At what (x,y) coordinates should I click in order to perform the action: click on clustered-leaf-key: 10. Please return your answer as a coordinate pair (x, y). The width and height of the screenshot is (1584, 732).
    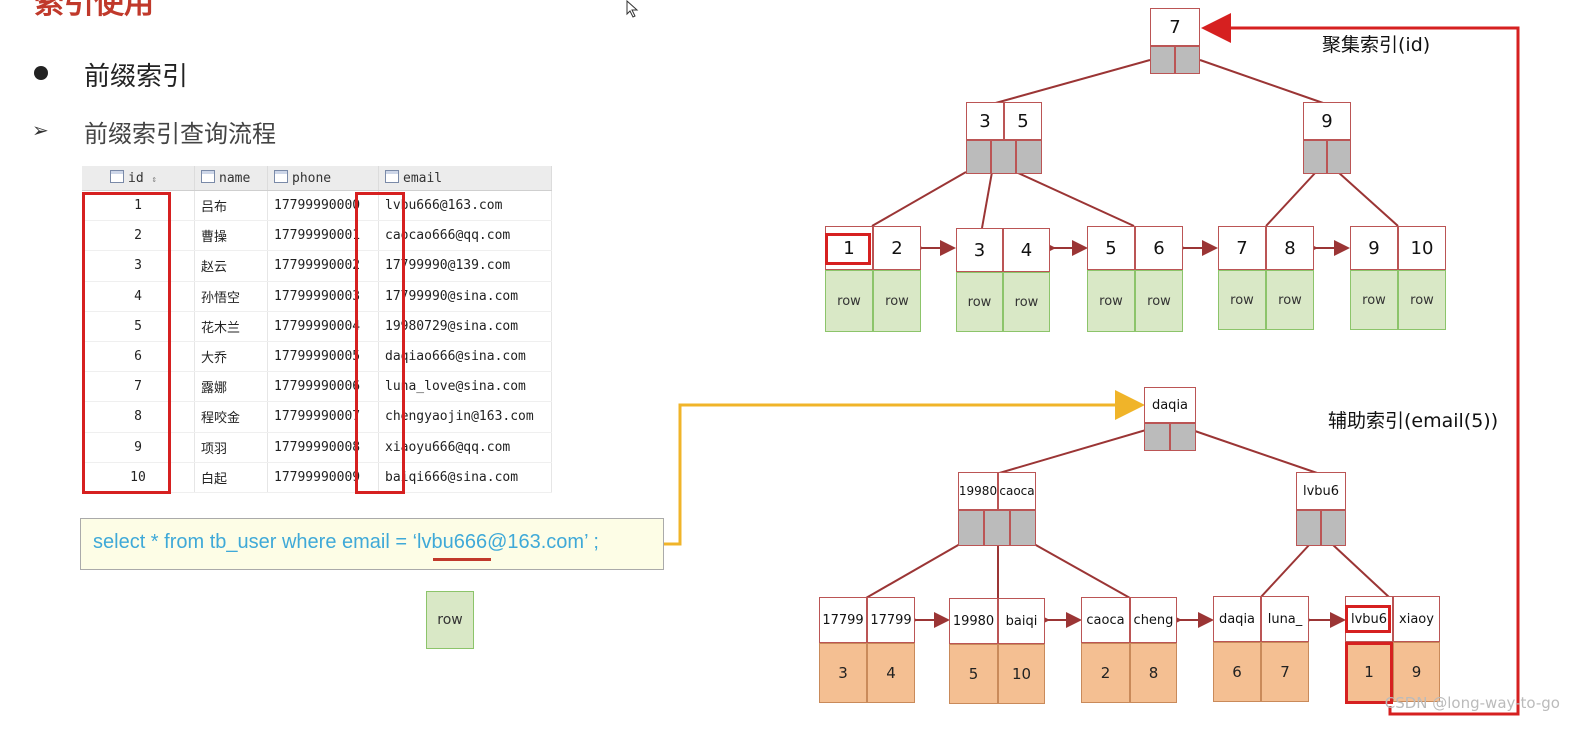
    Looking at the image, I should click on (1422, 248).